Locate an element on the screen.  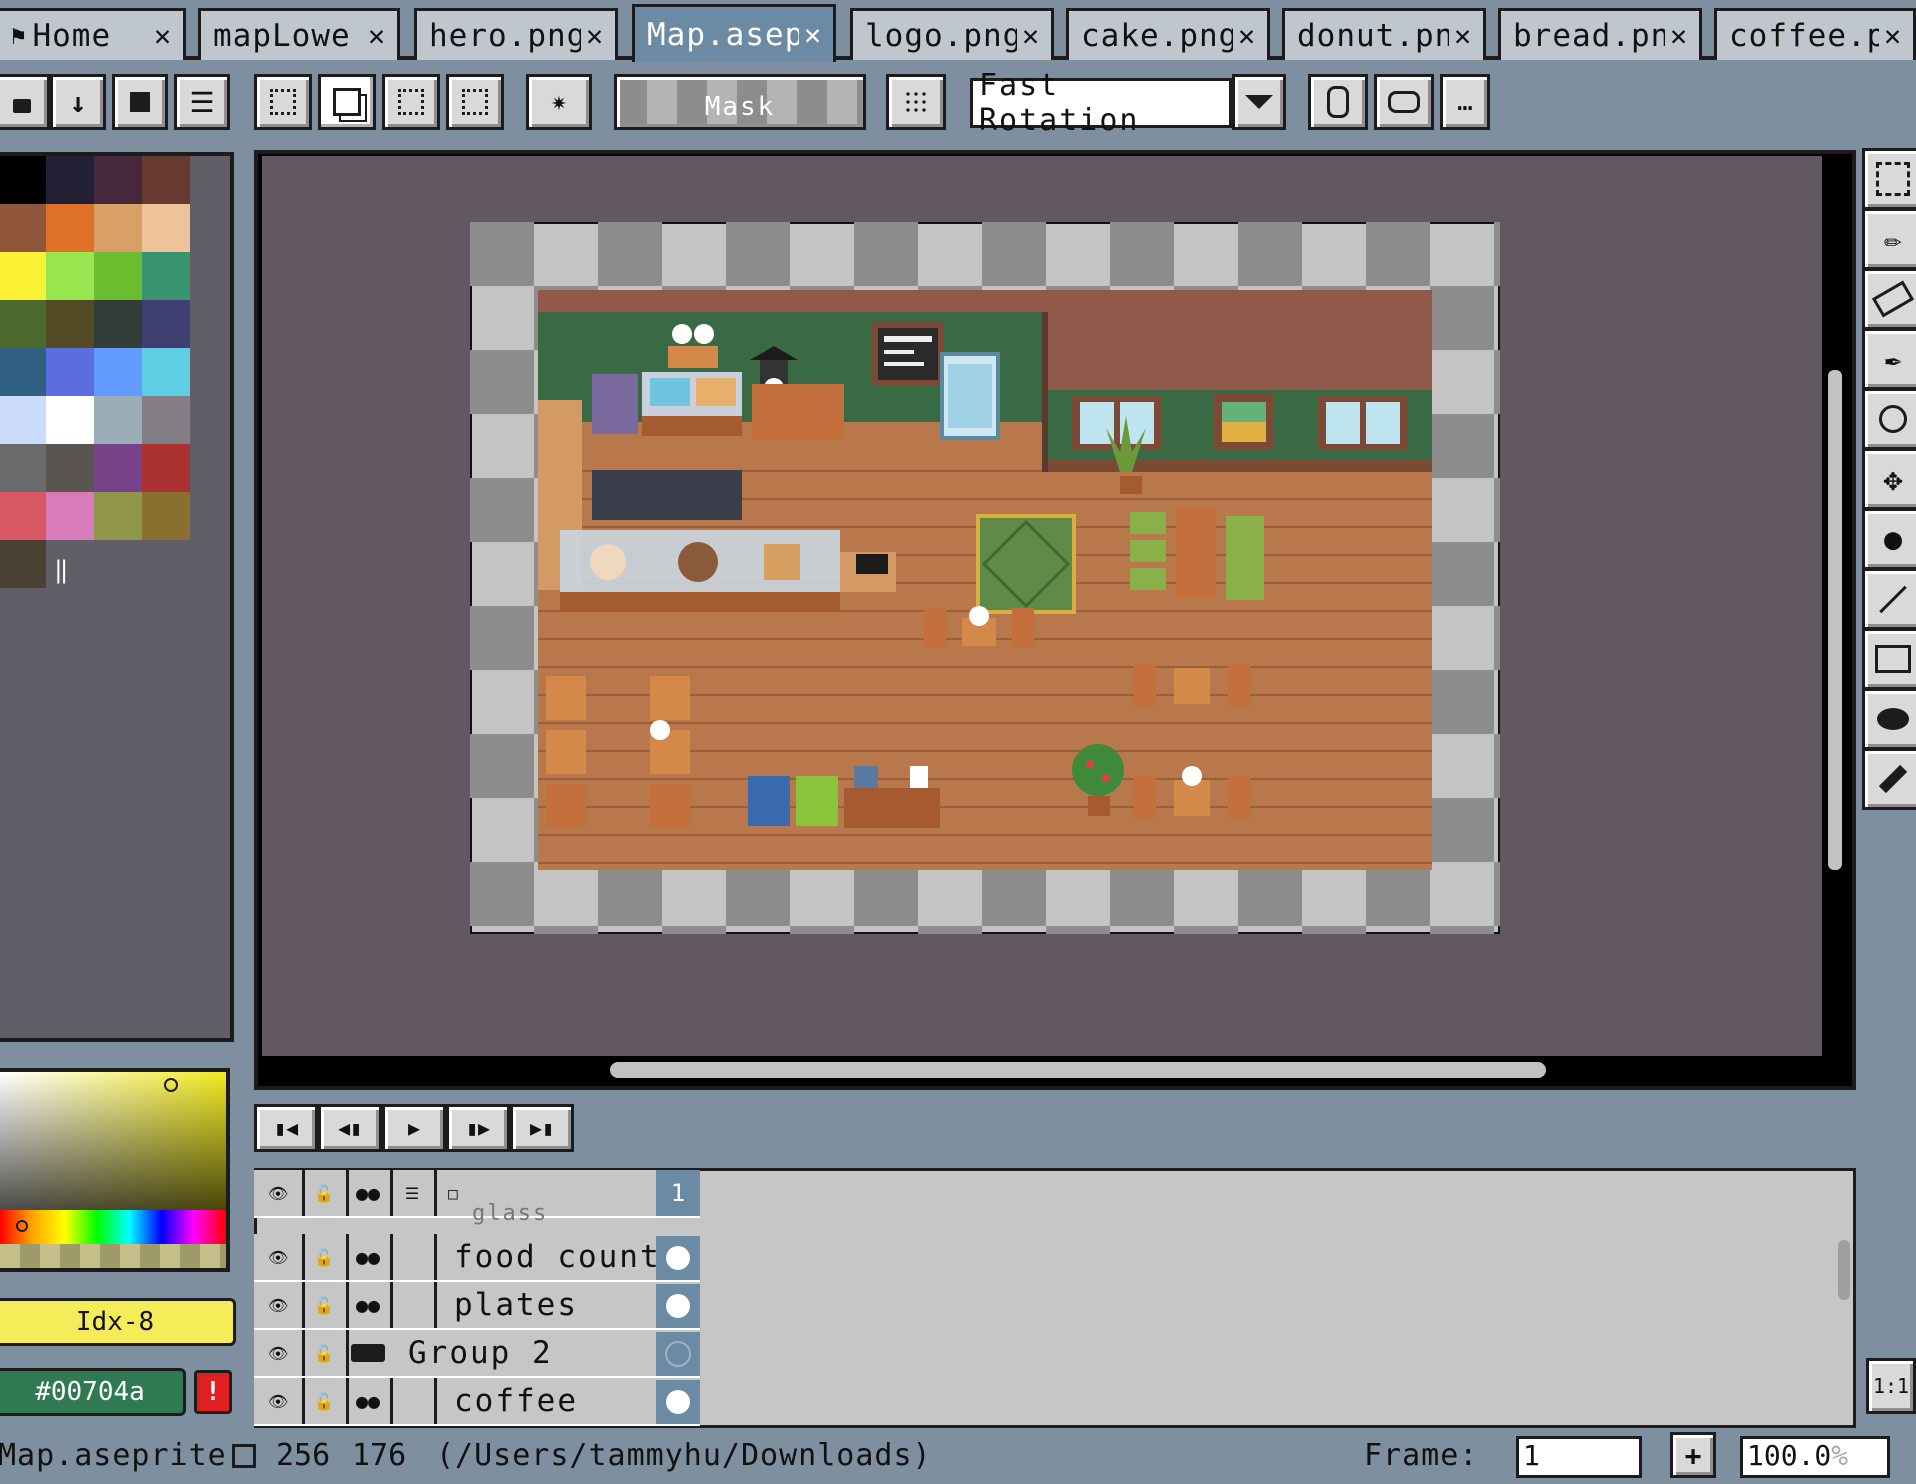
mask-button: Mask is located at coordinates (740, 102).